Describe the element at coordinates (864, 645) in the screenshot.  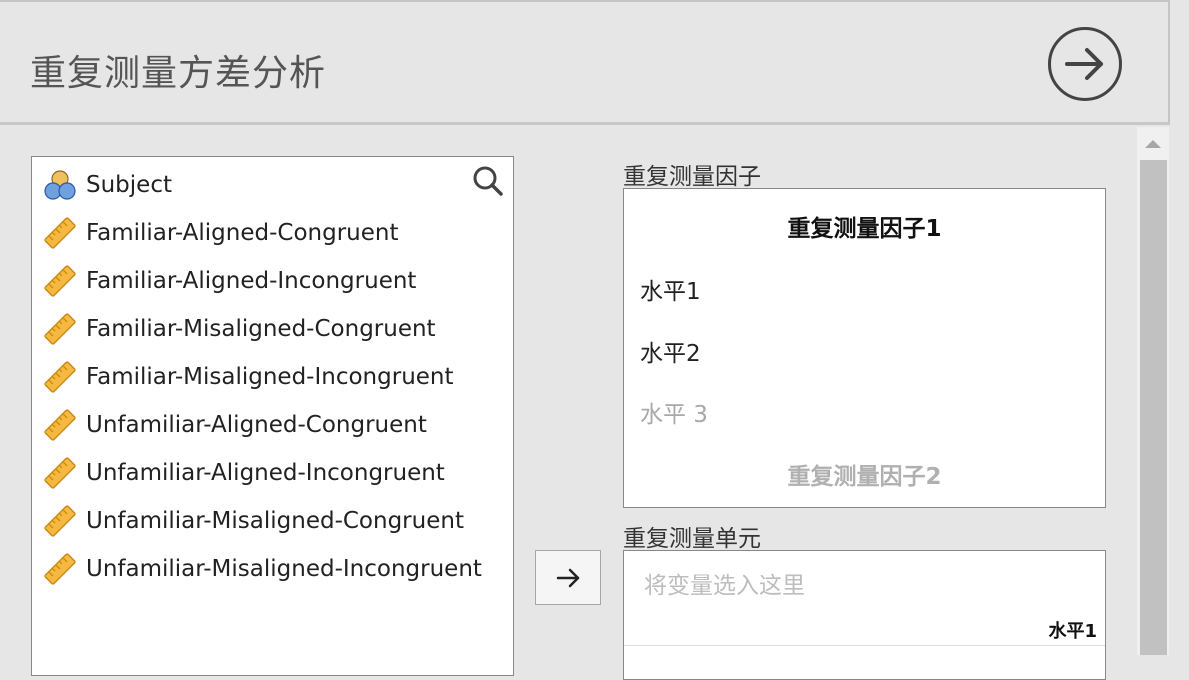
I see `cells-row-divider` at that location.